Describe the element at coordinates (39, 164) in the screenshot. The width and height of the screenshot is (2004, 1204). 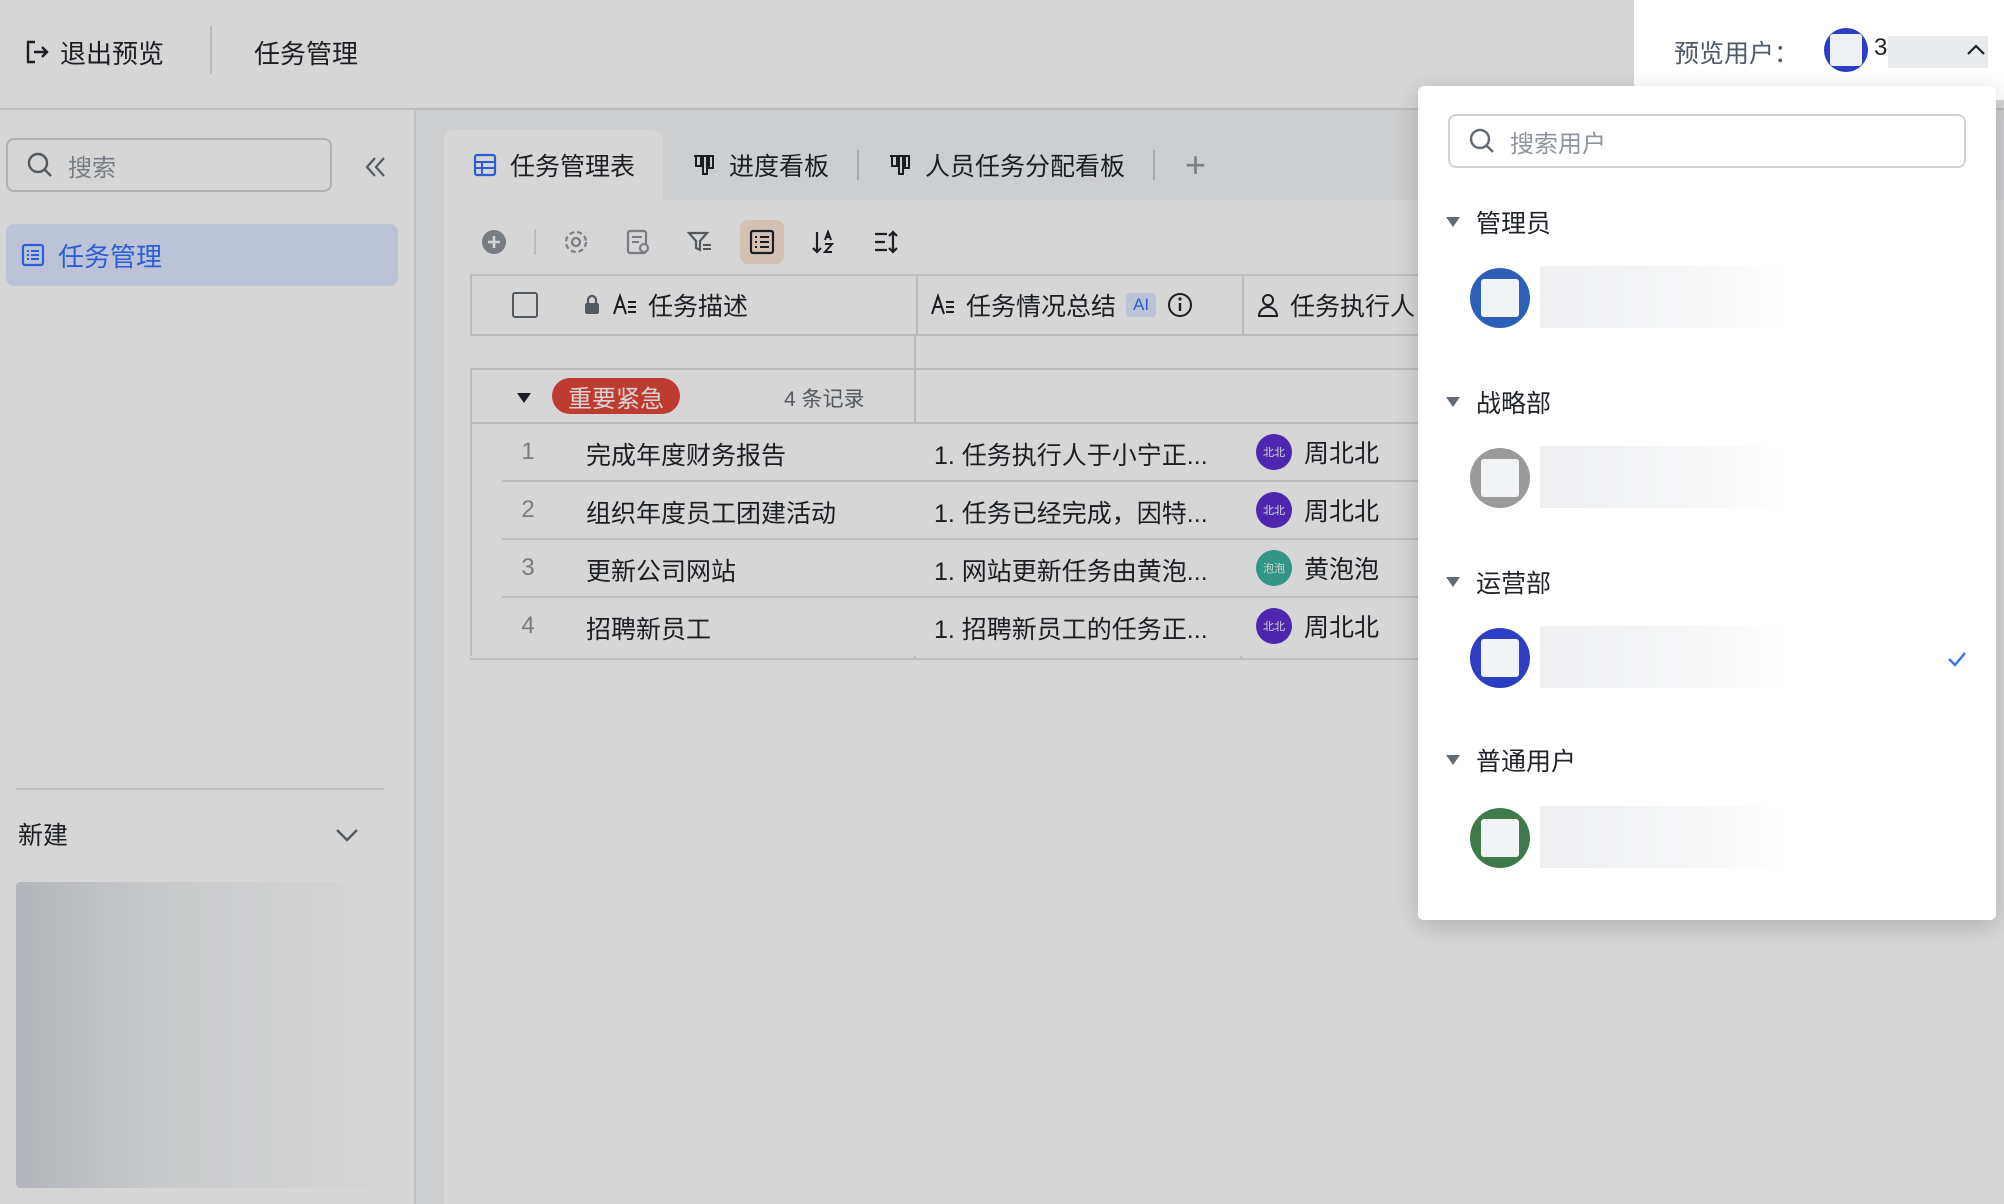
I see `search-icon` at that location.